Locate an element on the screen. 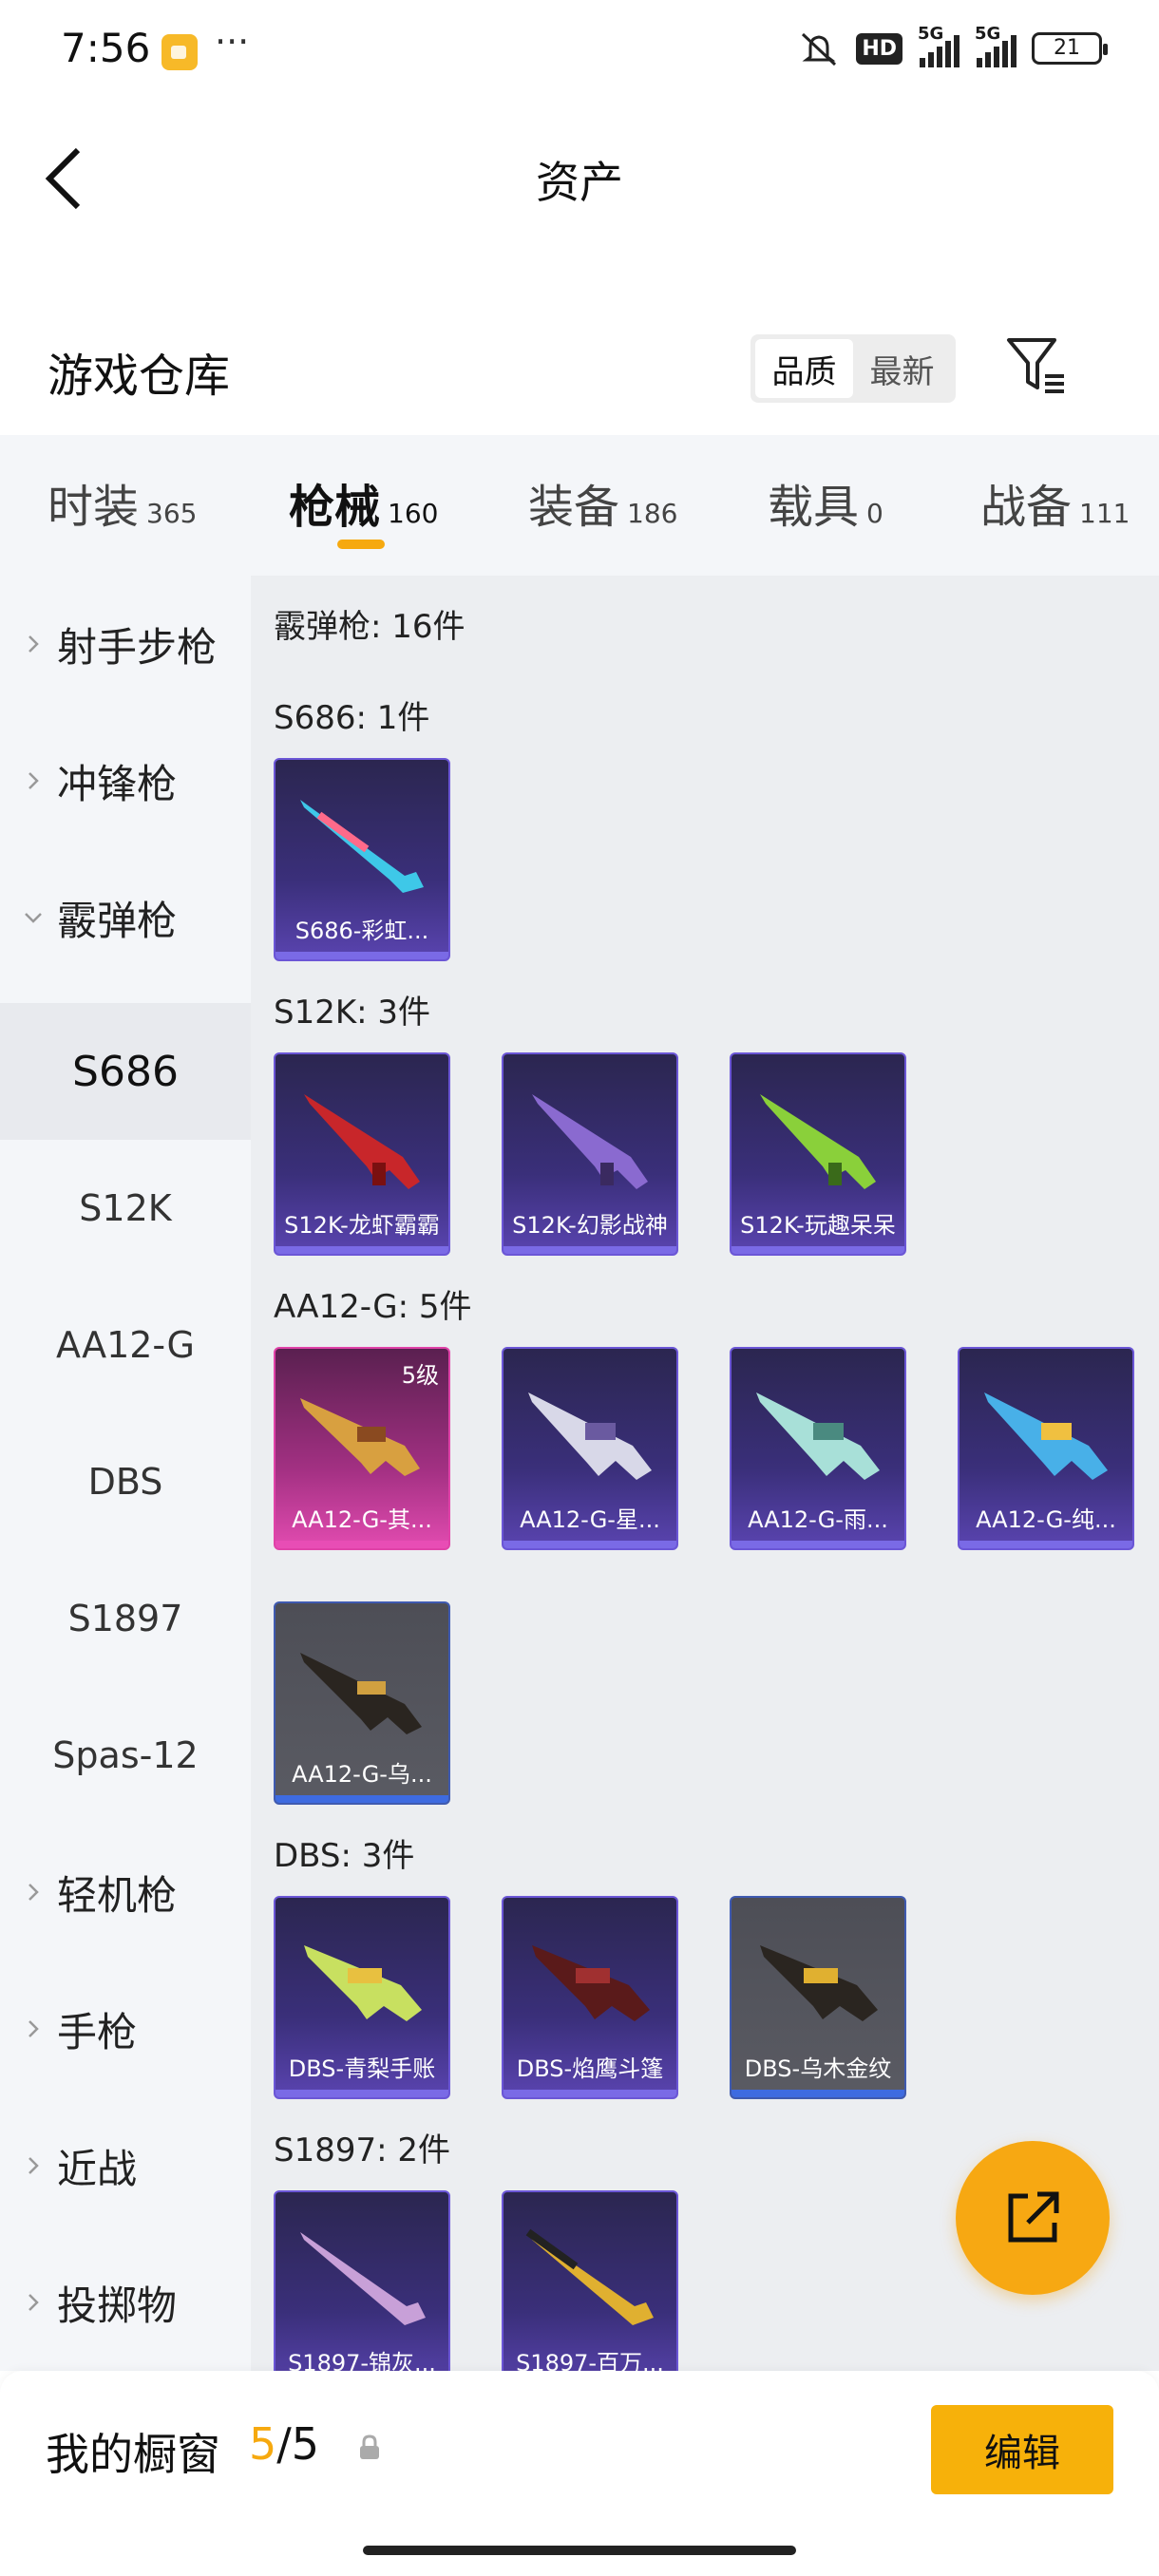 The width and height of the screenshot is (1159, 2576). sort-by-quality: 品质 is located at coordinates (804, 368).